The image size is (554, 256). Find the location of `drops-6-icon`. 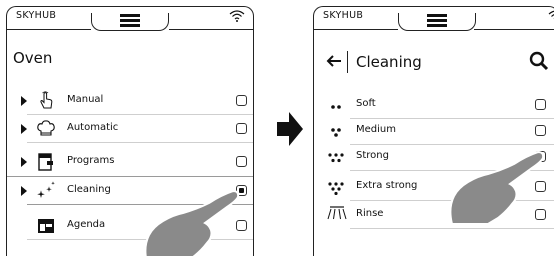

drops-6-icon is located at coordinates (336, 188).